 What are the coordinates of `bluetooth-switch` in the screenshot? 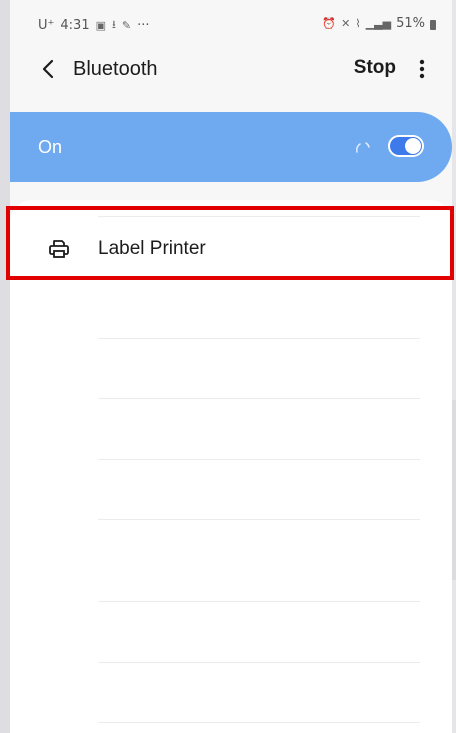 It's located at (406, 146).